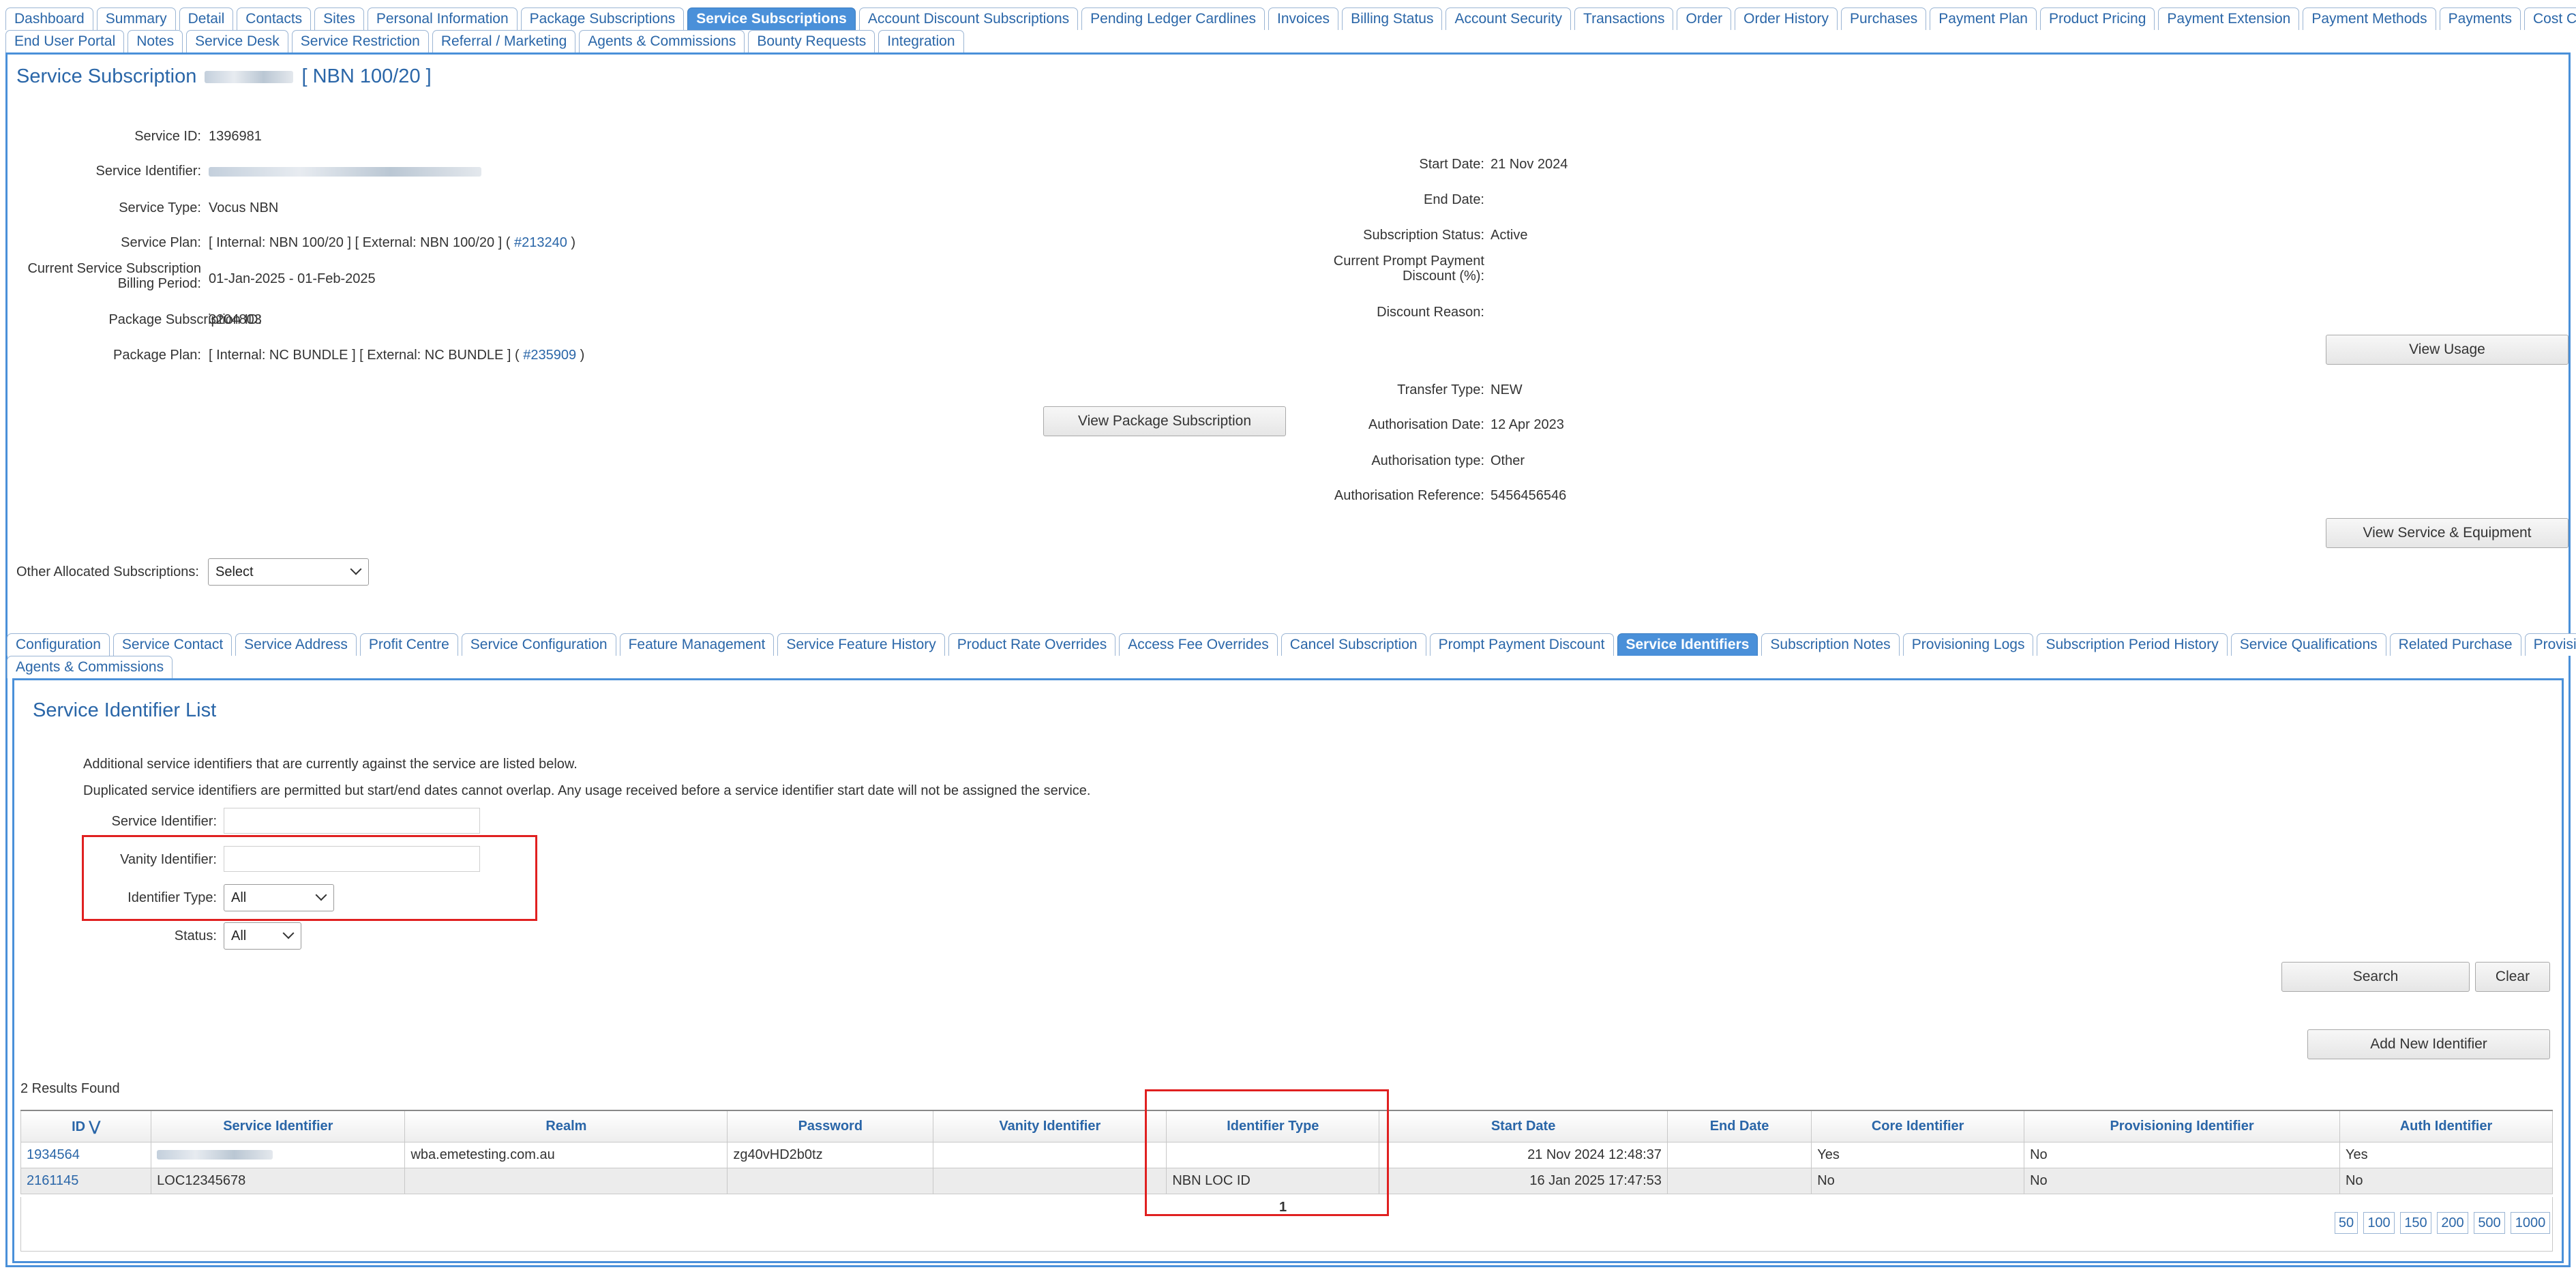 The image size is (2576, 1272). What do you see at coordinates (1739, 1126) in the screenshot?
I see `column-header-end-date: End Date` at bounding box center [1739, 1126].